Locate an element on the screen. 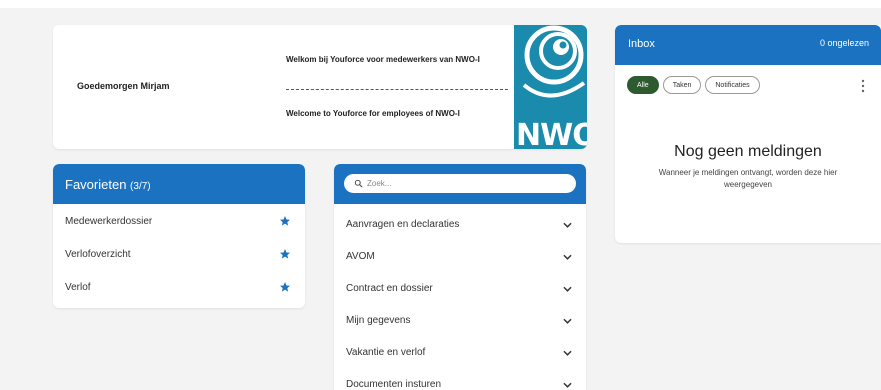 This screenshot has height=390, width=881. welcome-divider is located at coordinates (397, 89).